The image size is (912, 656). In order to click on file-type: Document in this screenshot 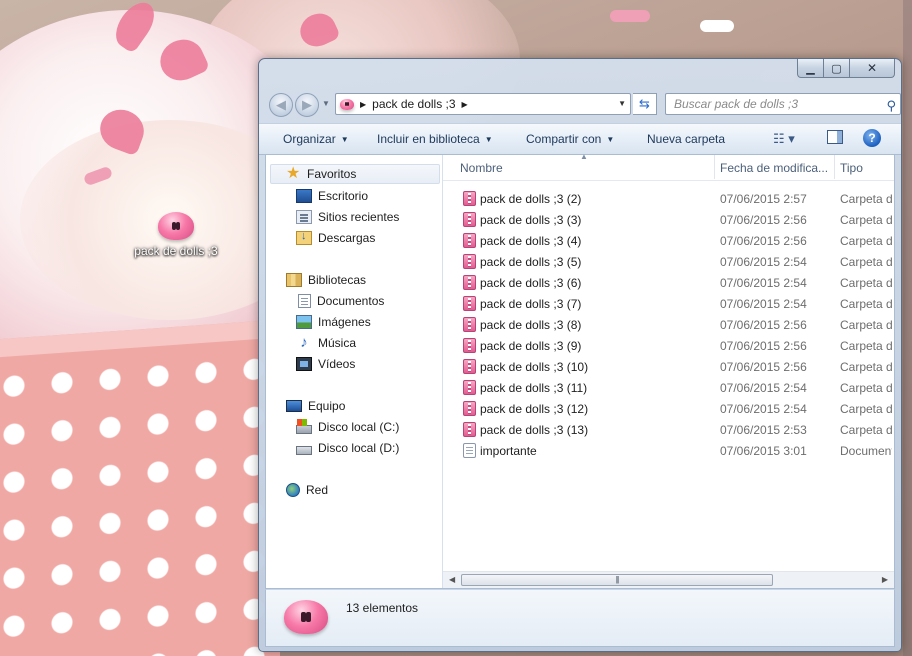, I will do `click(866, 451)`.